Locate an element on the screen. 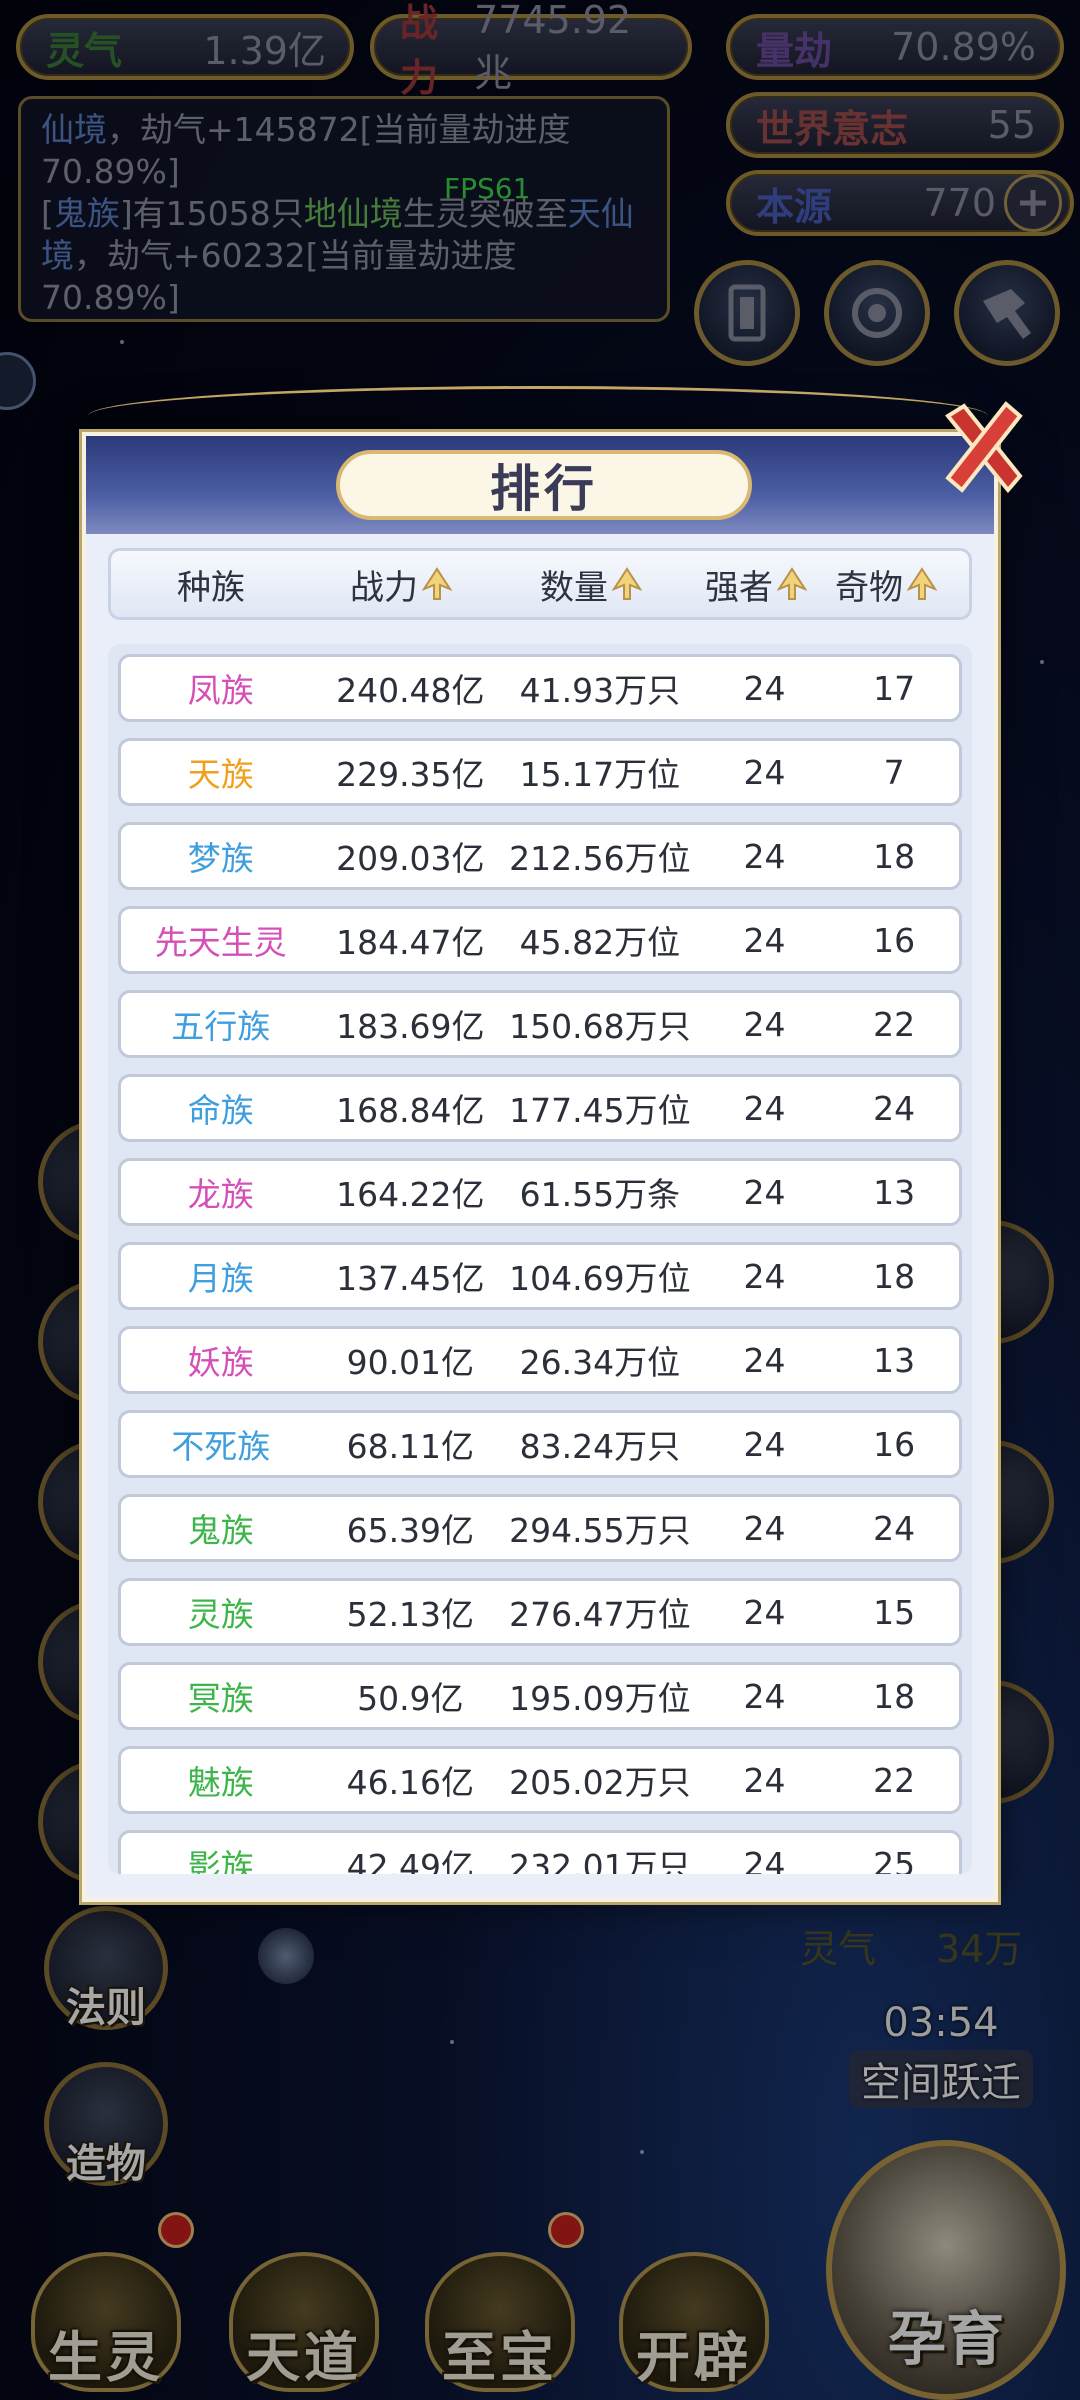  race-cell: 月族 is located at coordinates (220, 1278).